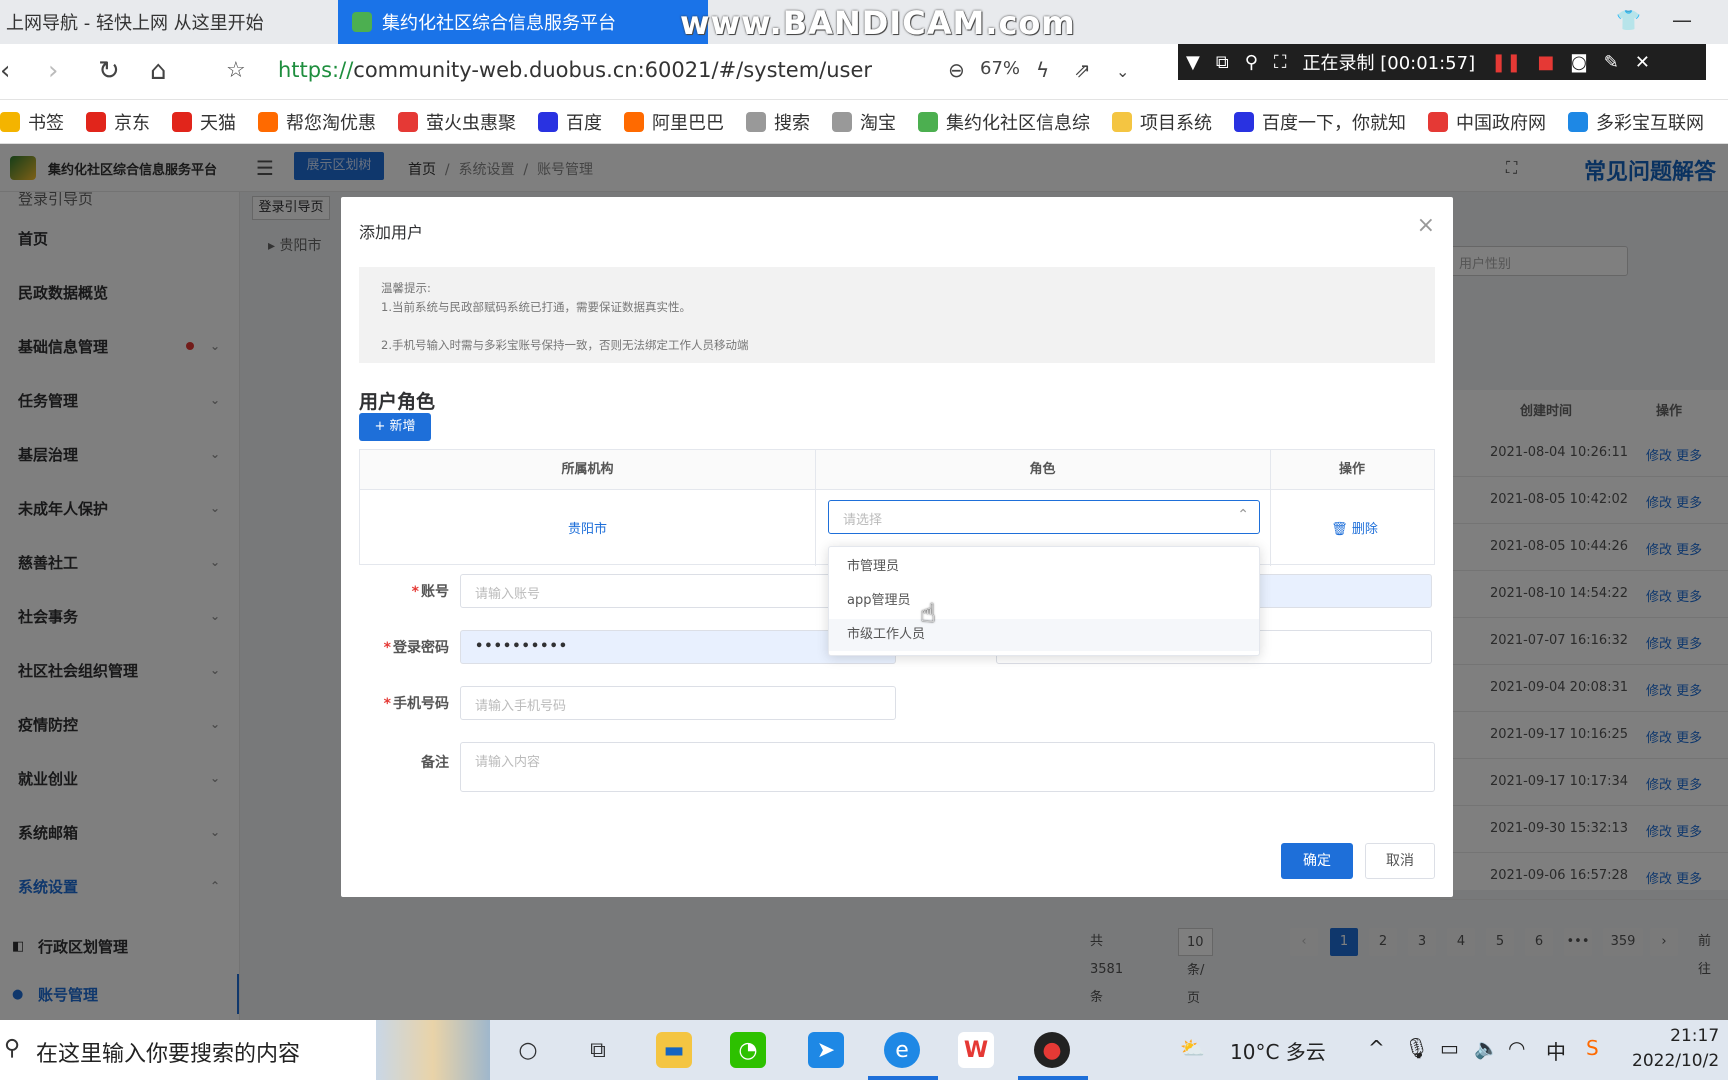 This screenshot has width=1728, height=1080. What do you see at coordinates (1442, 62) in the screenshot?
I see `recording-toolbar: ▼ ⧉ ⚲ ⛶ 正在录制 [00:01:57] ❚❚ ■ ◙ ✎ ✕` at bounding box center [1442, 62].